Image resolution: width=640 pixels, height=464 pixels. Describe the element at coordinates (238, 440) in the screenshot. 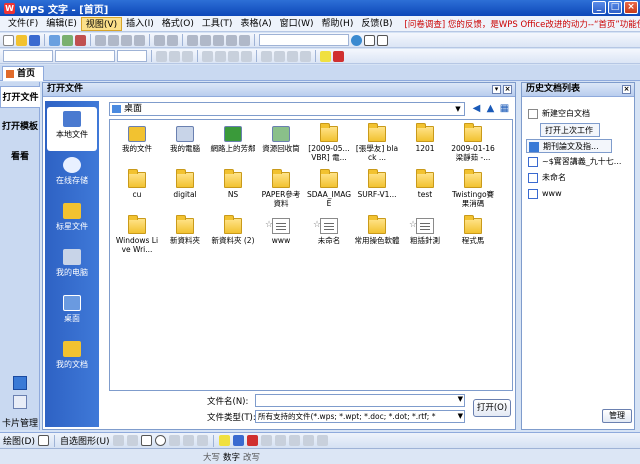

I see `line-color-icon` at that location.